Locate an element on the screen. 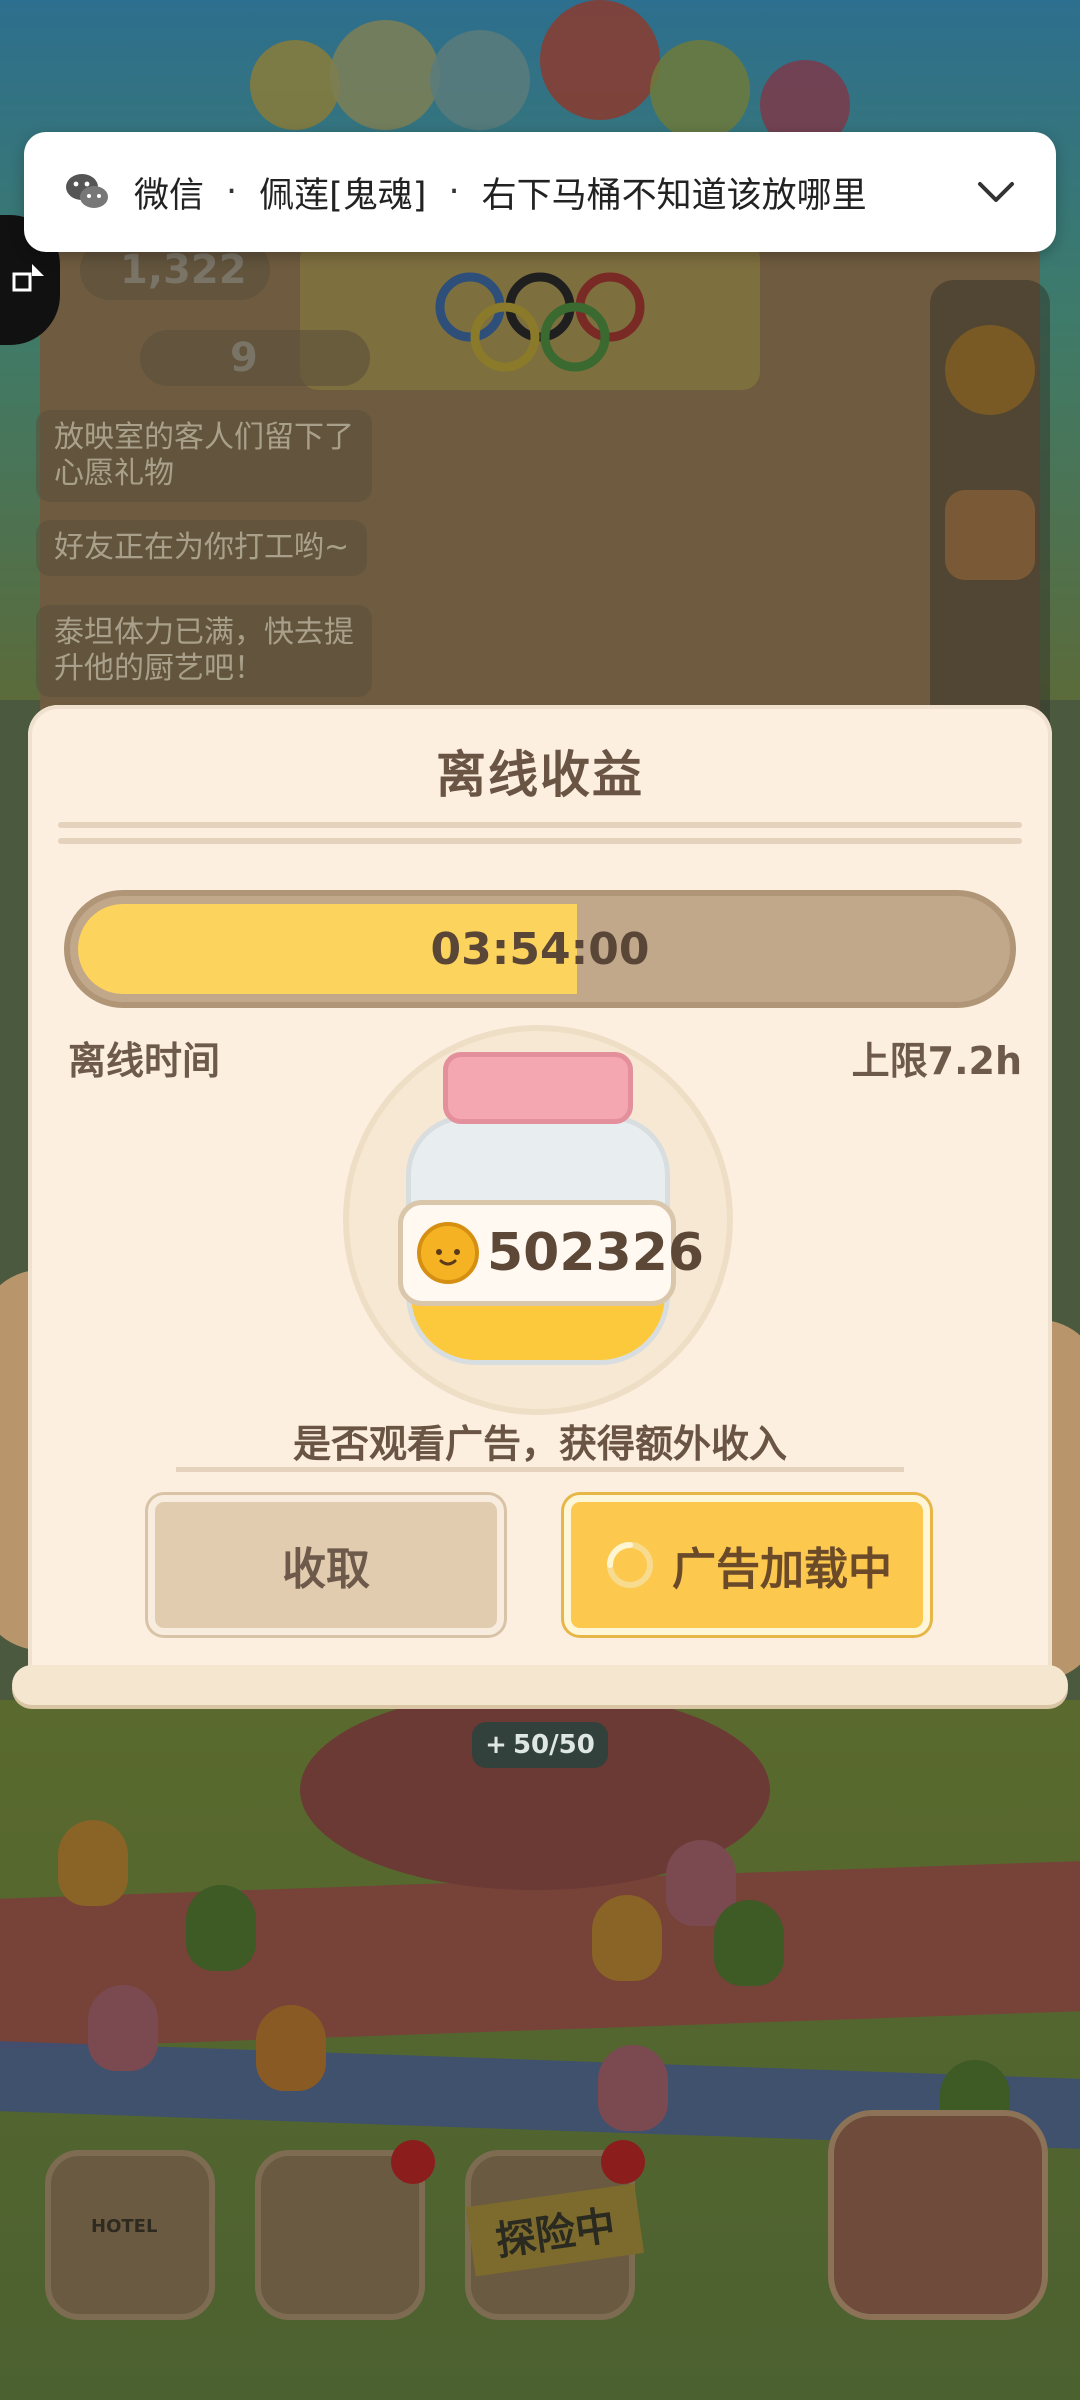  chevron-down-icon is located at coordinates (996, 192).